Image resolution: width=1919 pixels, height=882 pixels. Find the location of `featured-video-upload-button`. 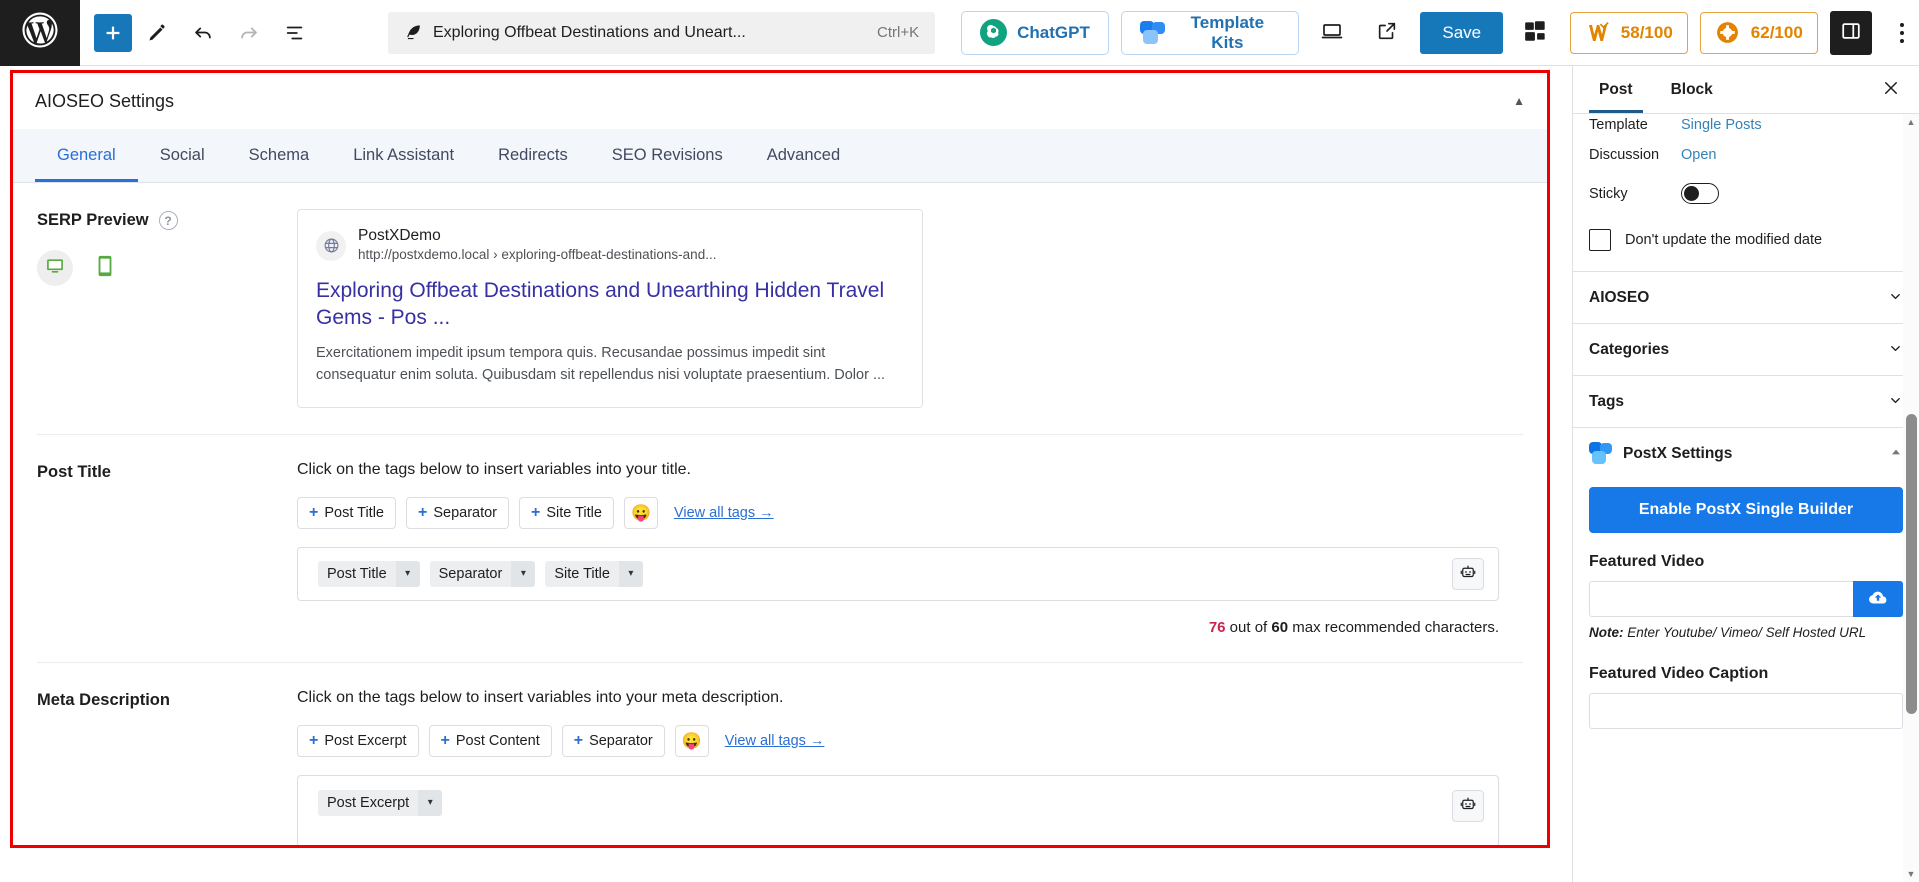

featured-video-upload-button is located at coordinates (1878, 599).